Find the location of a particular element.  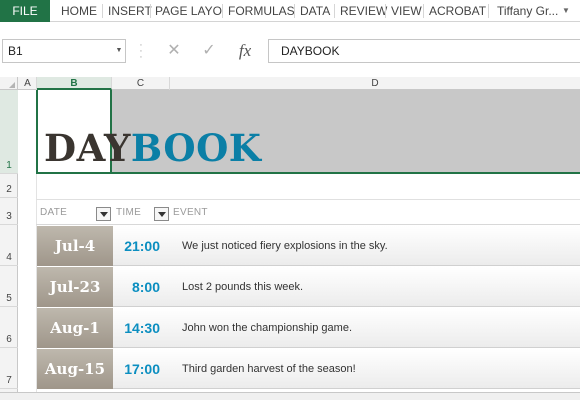

column-header-row: A B C D is located at coordinates (290, 83).